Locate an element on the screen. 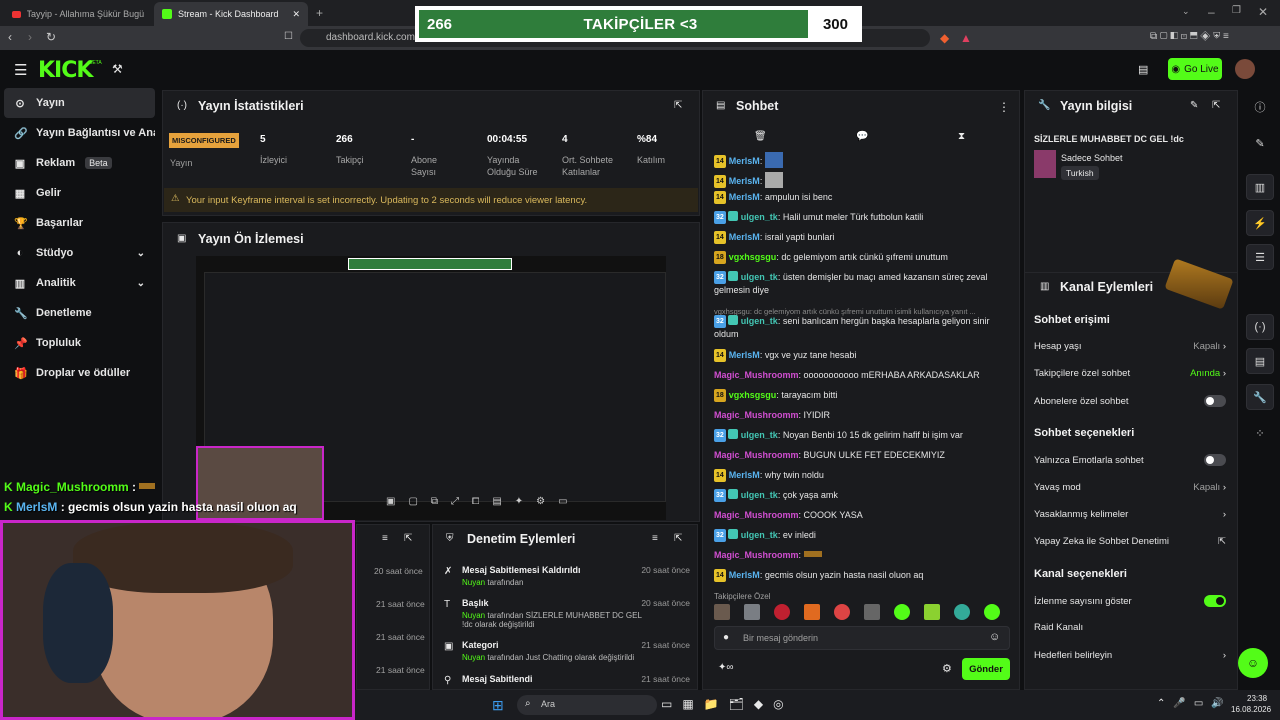 Image resolution: width=1280 pixels, height=720 pixels. new-tab-icon: + is located at coordinates (319, 13).